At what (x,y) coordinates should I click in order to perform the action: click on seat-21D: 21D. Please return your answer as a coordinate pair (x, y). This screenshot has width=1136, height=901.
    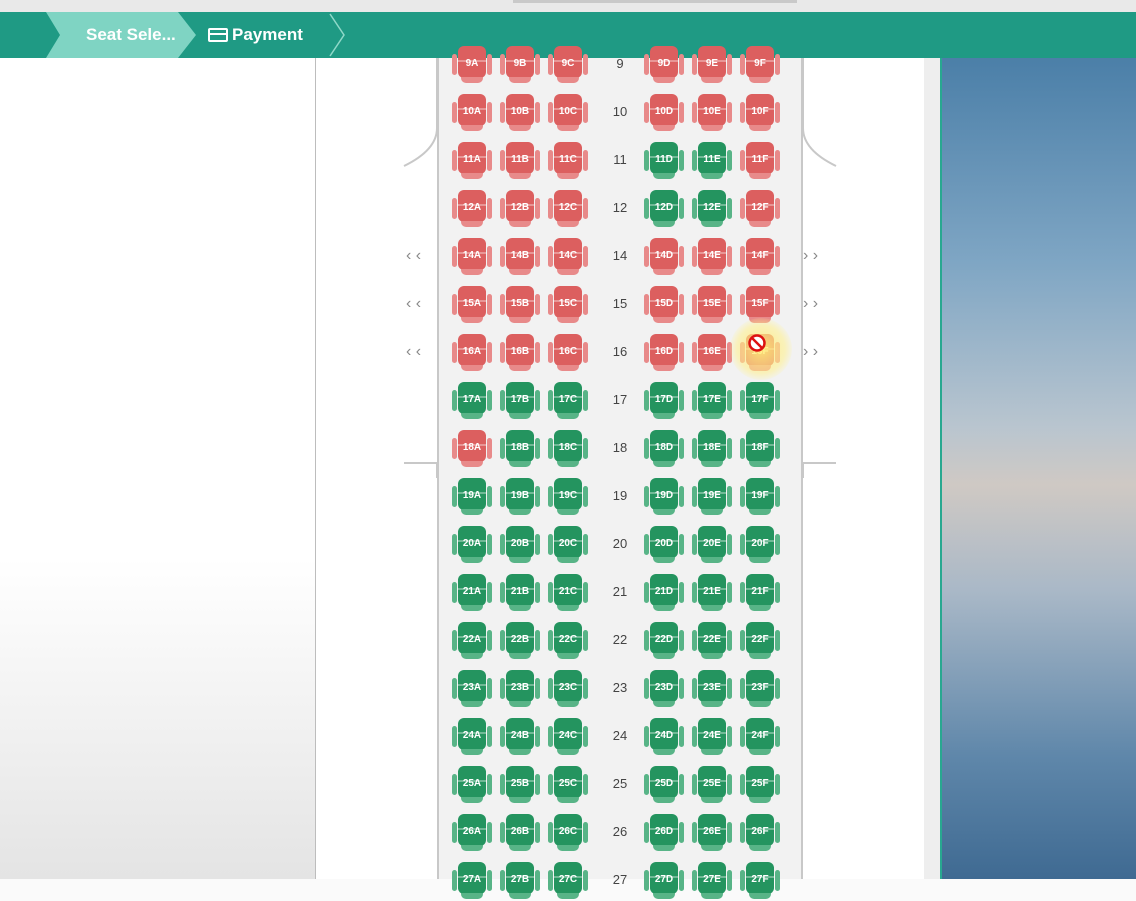
    Looking at the image, I should click on (664, 593).